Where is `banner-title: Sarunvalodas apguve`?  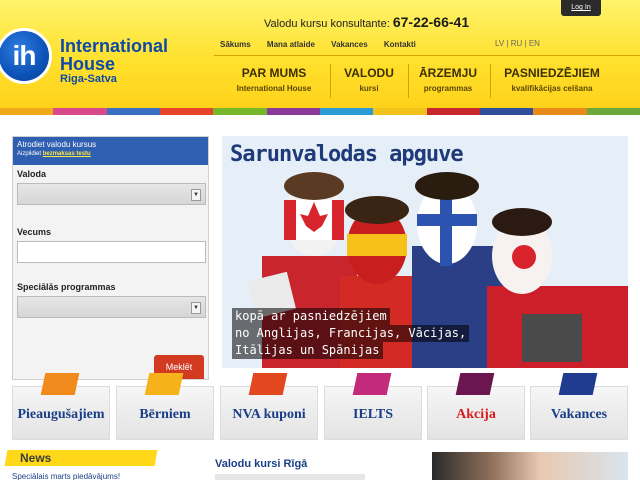
banner-title: Sarunvalodas apguve is located at coordinates (347, 154).